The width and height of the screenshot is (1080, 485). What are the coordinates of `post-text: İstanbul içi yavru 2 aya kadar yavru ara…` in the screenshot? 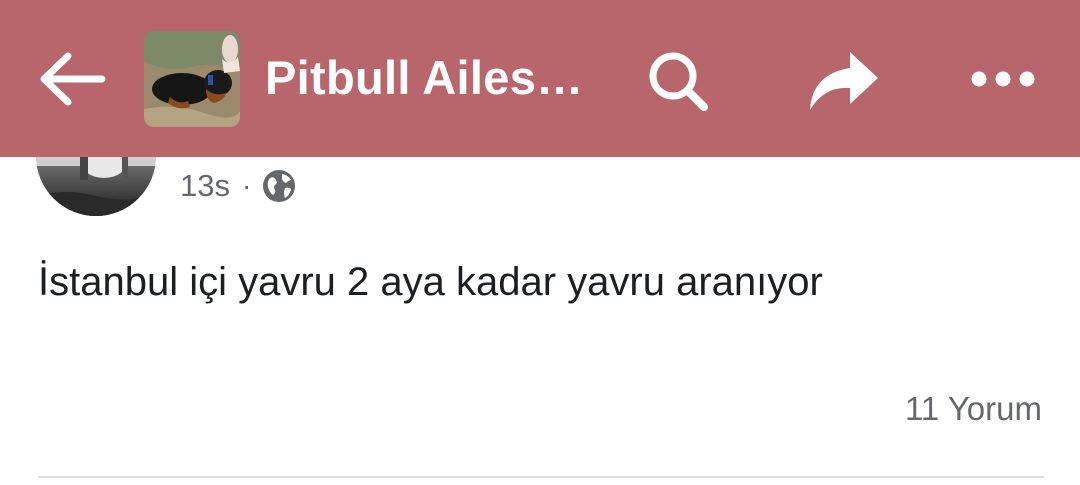 It's located at (430, 282).